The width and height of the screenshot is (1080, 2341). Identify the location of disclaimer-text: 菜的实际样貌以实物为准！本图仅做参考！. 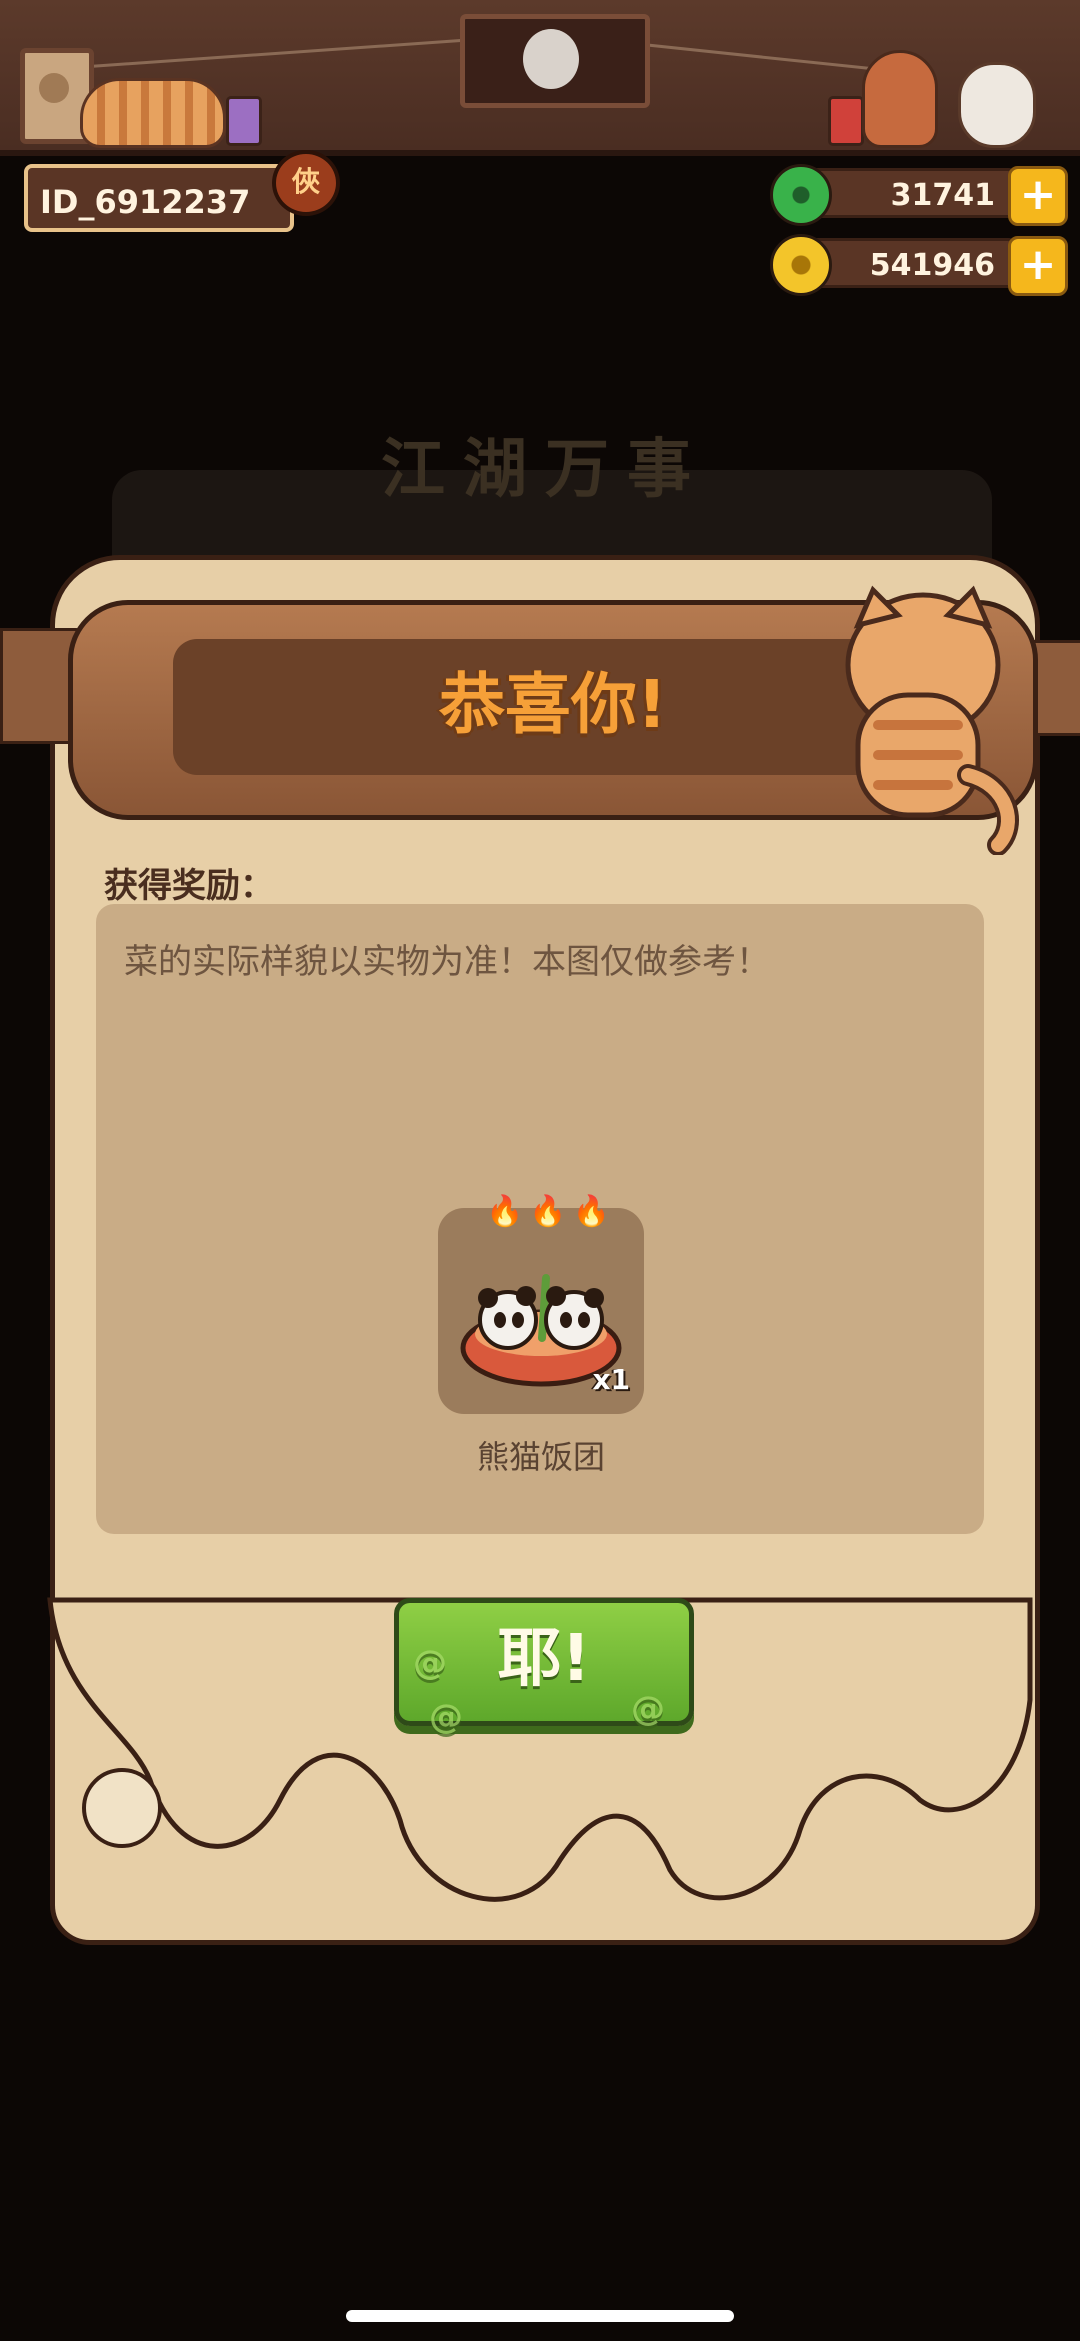
(447, 962).